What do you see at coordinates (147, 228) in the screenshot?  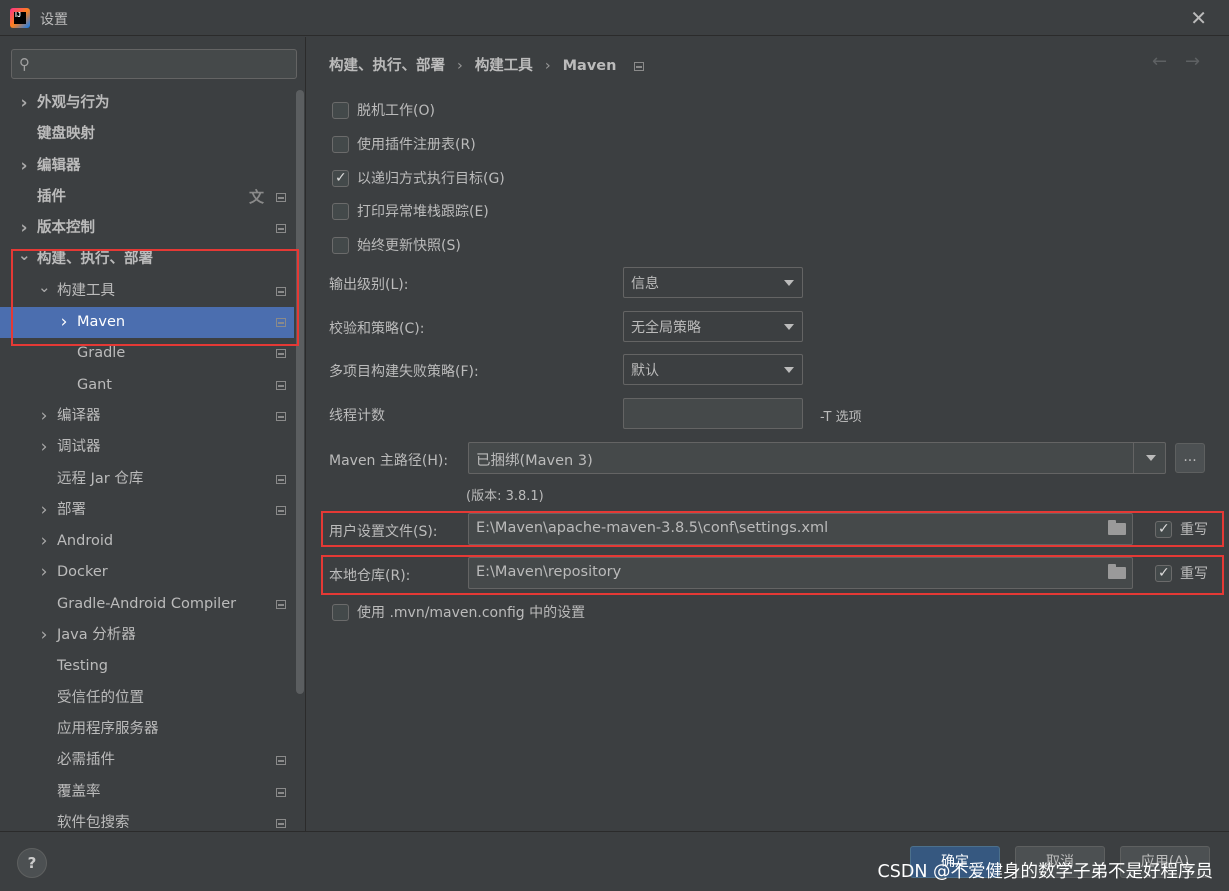 I see `sidebar-item: › 版本控制` at bounding box center [147, 228].